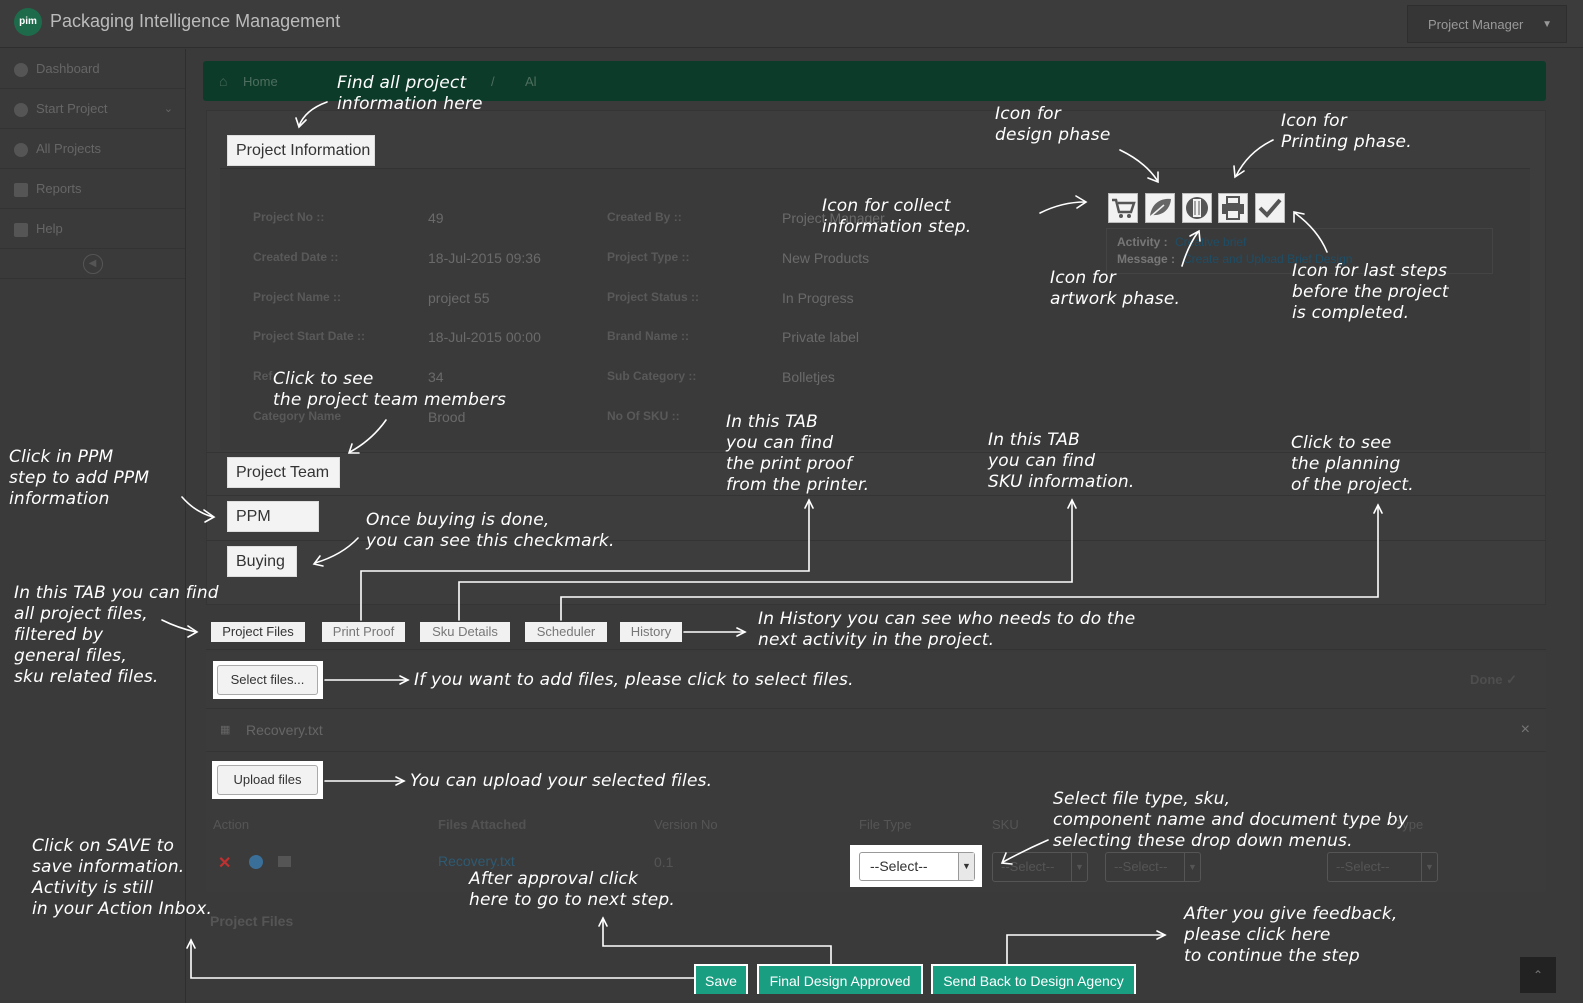  What do you see at coordinates (79, 478) in the screenshot?
I see `annotation-ppm: Click in PPM step to add PPM information` at bounding box center [79, 478].